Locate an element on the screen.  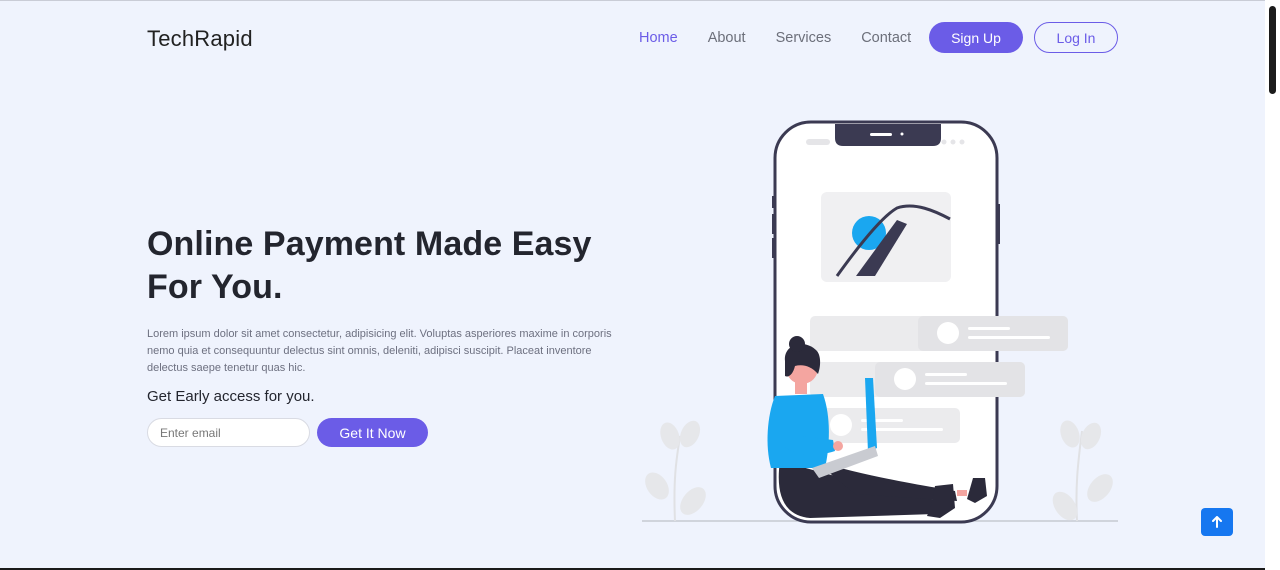
scrollbar is located at coordinates (1272, 285).